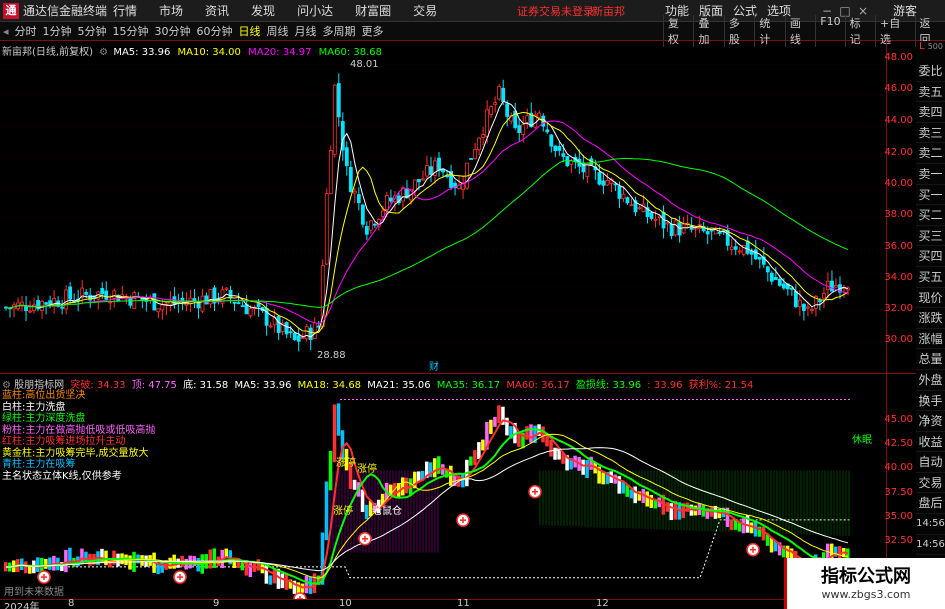 This screenshot has height=609, width=945. What do you see at coordinates (721, 385) in the screenshot?
I see `profit-pct-label: 获利%: 21.54` at bounding box center [721, 385].